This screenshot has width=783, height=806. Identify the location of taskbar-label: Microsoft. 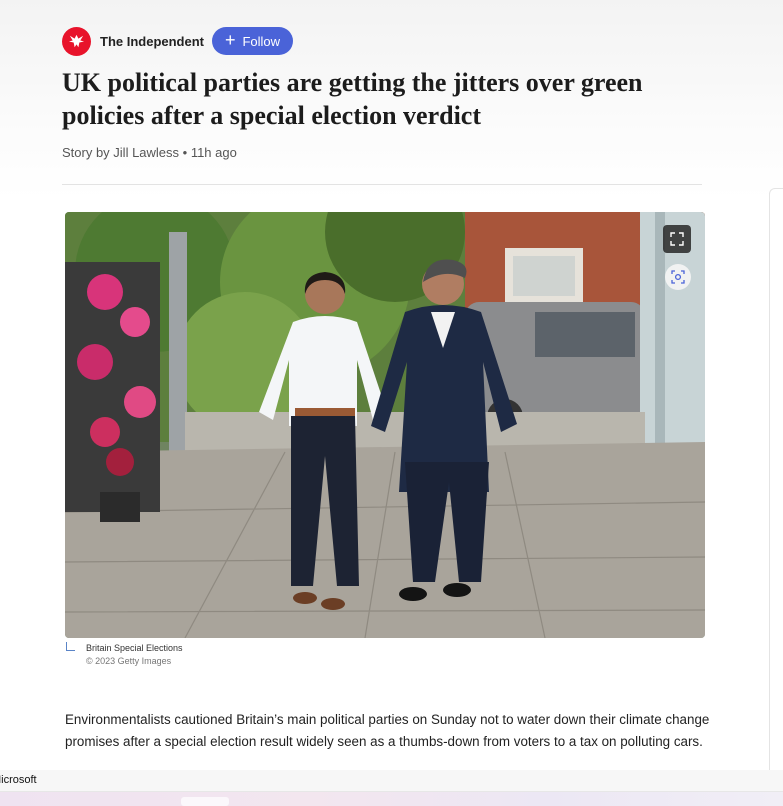
(18, 780).